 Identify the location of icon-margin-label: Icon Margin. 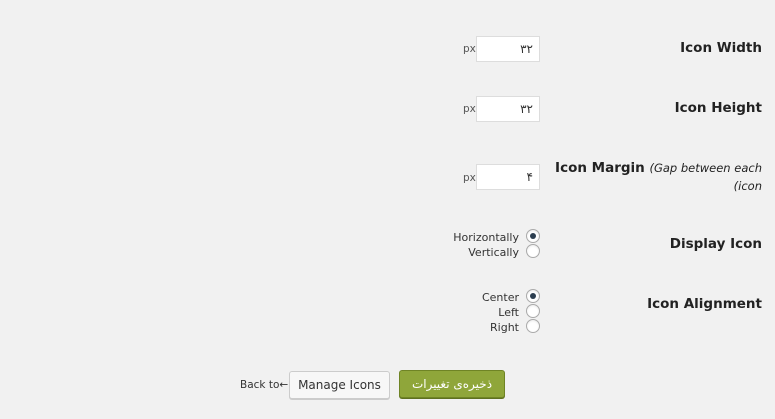
(600, 168).